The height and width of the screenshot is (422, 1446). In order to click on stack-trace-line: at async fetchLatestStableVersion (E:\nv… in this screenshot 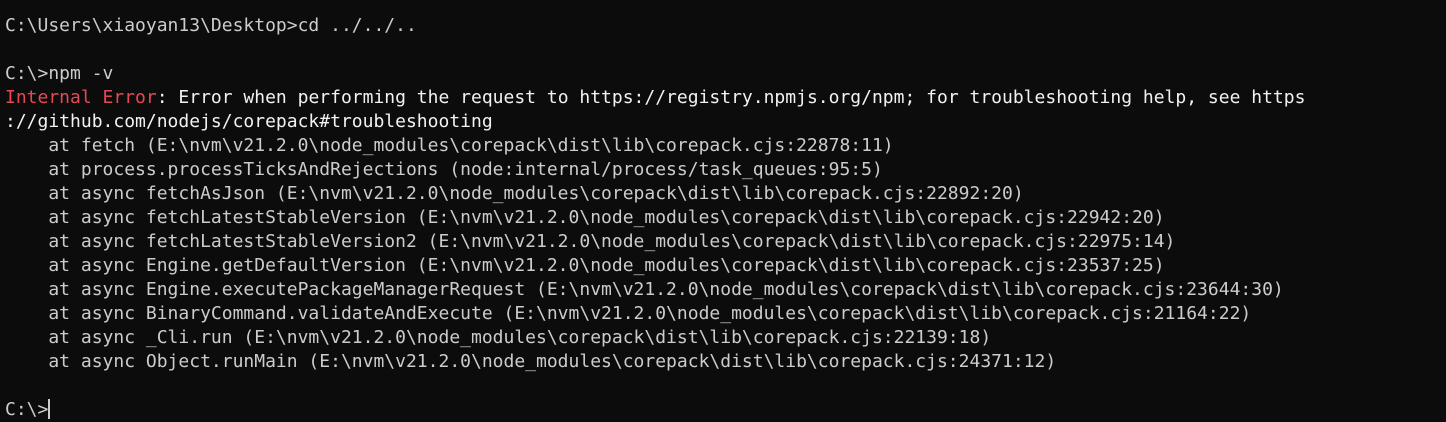, I will do `click(585, 217)`.